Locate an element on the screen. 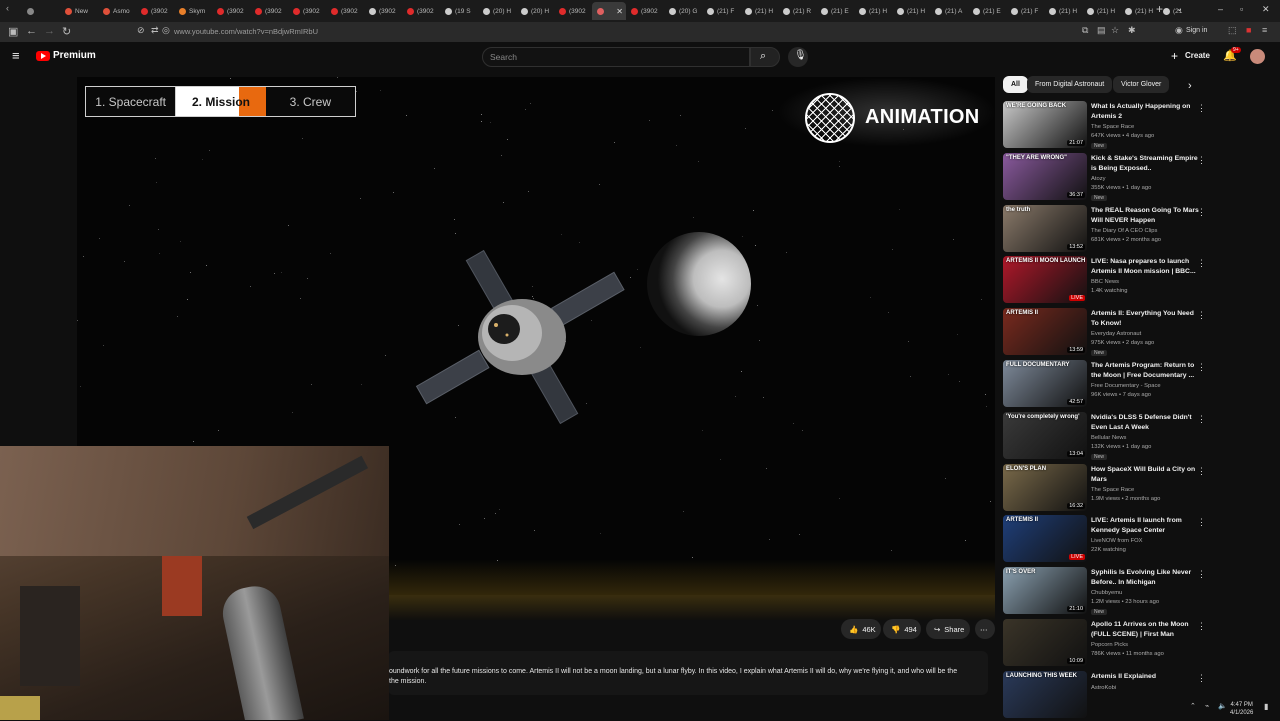  video-thumbnail: "THEY ARE WRONG" 36:37 is located at coordinates (1045, 176).